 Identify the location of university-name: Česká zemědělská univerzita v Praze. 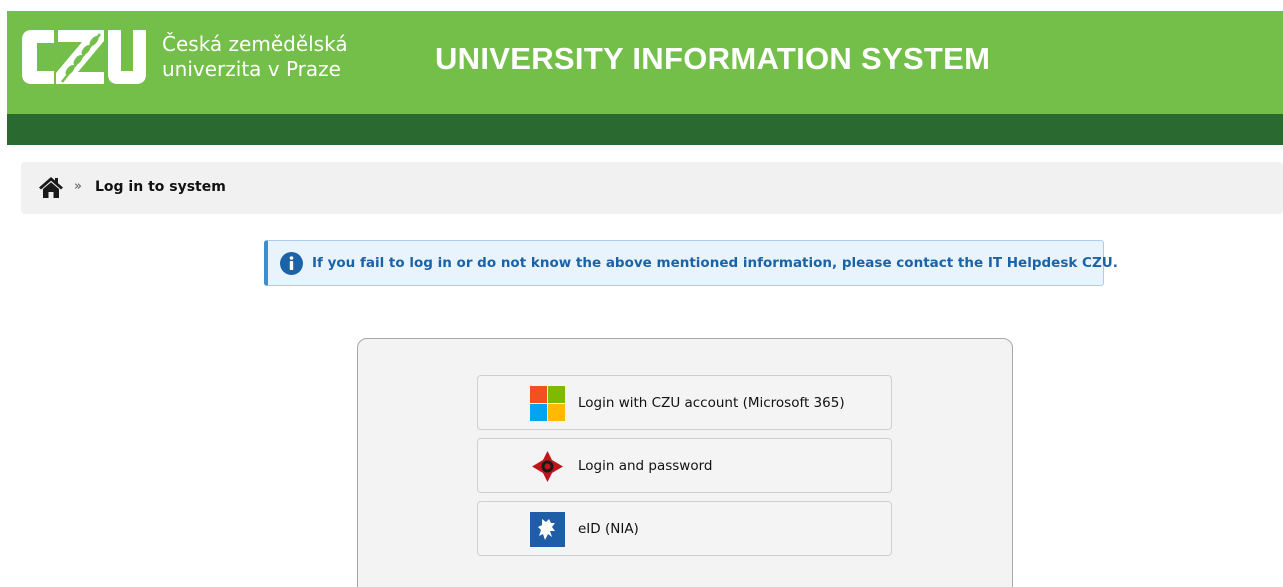
(255, 57).